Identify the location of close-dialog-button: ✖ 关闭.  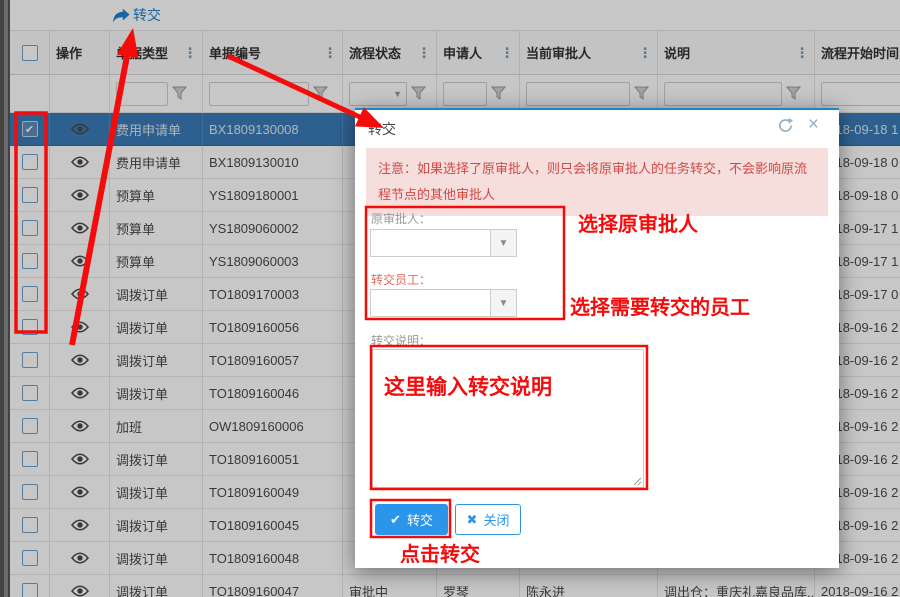
(488, 519).